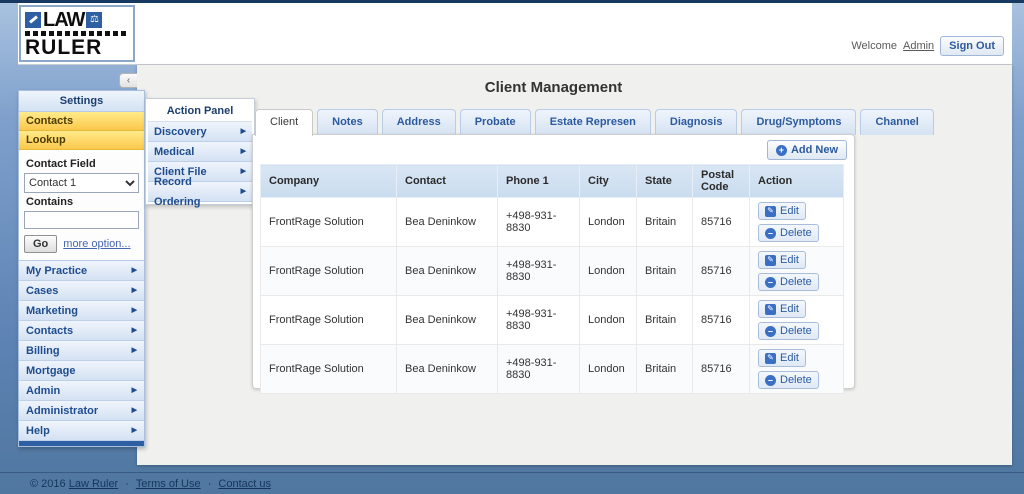 The height and width of the screenshot is (494, 1024). What do you see at coordinates (328, 181) in the screenshot?
I see `column-header-company: Company` at bounding box center [328, 181].